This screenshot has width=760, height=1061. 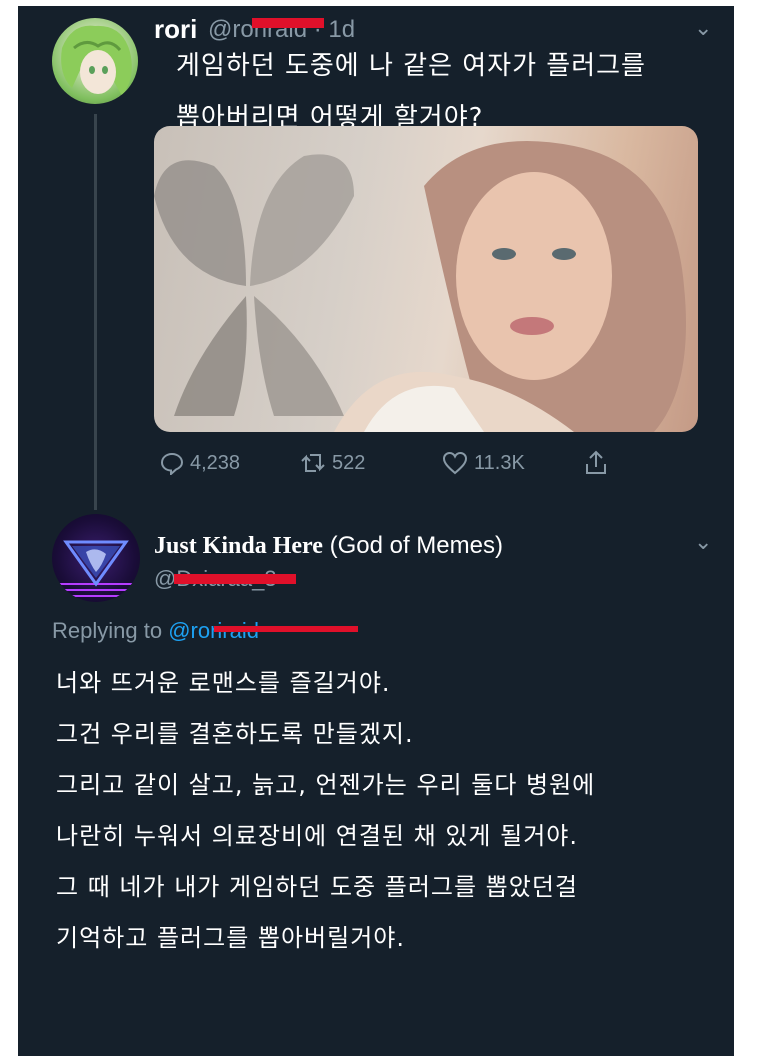 What do you see at coordinates (110, 630) in the screenshot?
I see `replying-prefix: Replying to` at bounding box center [110, 630].